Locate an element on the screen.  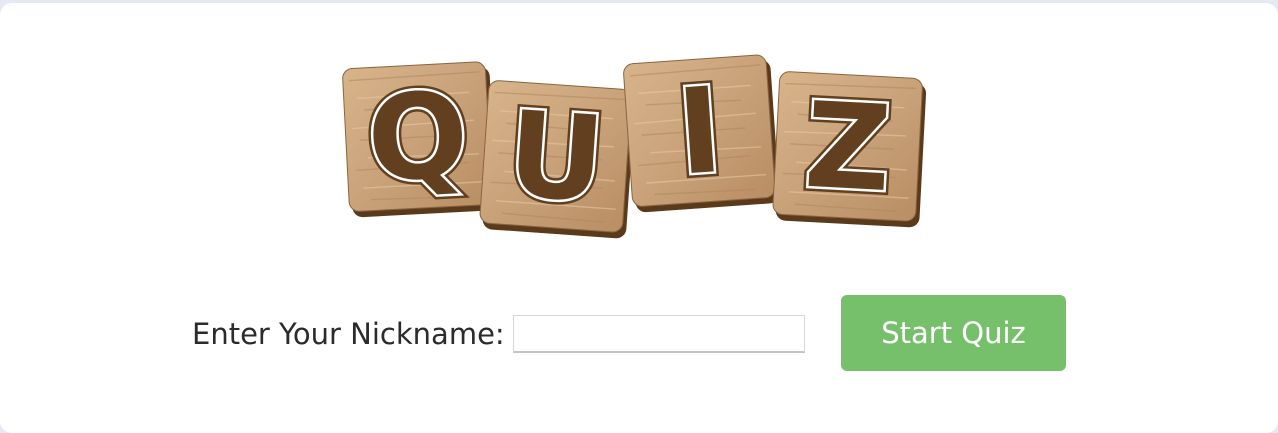
logo-tile-q: QQ is located at coordinates (420, 140).